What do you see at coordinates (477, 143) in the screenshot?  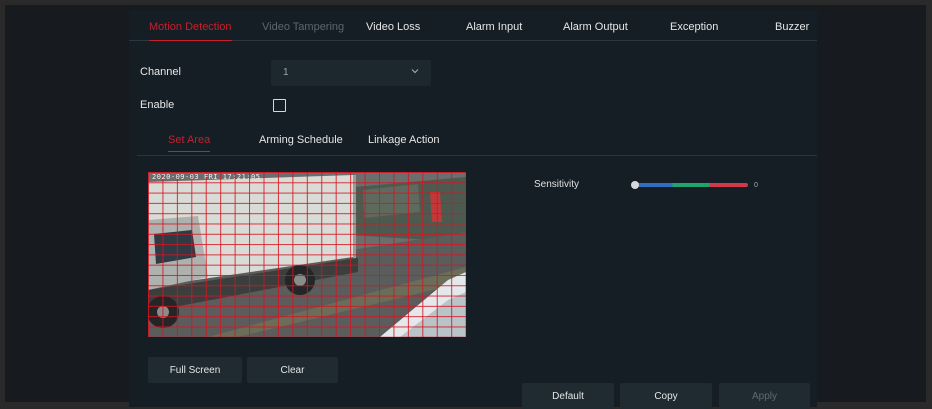 I see `subtabs: Set Area Arming Schedule Linkage Action` at bounding box center [477, 143].